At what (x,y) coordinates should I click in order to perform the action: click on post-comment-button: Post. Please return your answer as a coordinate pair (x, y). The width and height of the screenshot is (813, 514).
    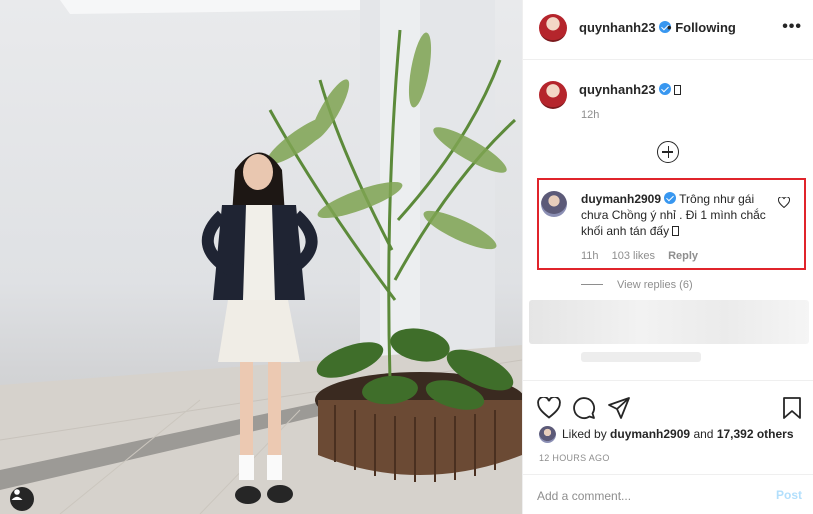
    Looking at the image, I should click on (789, 495).